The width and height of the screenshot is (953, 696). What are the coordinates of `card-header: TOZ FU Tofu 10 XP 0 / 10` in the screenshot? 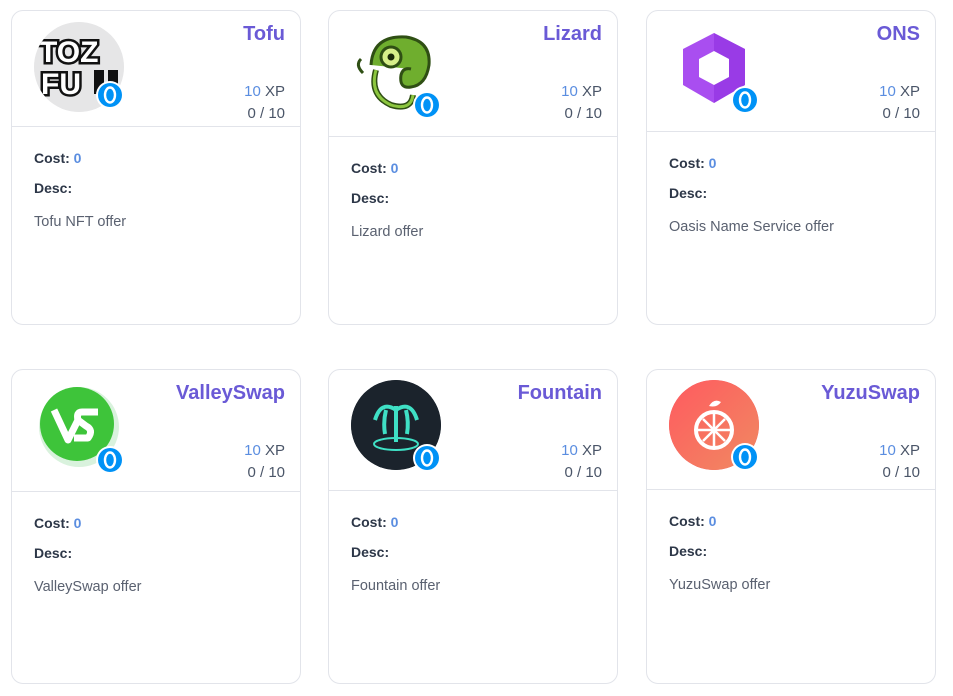 It's located at (156, 69).